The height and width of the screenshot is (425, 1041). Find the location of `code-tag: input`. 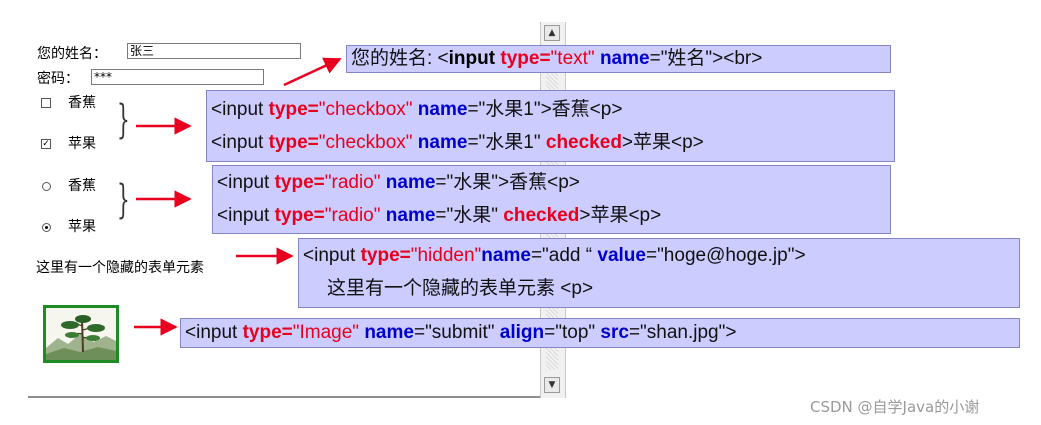

code-tag: input is located at coordinates (472, 58).